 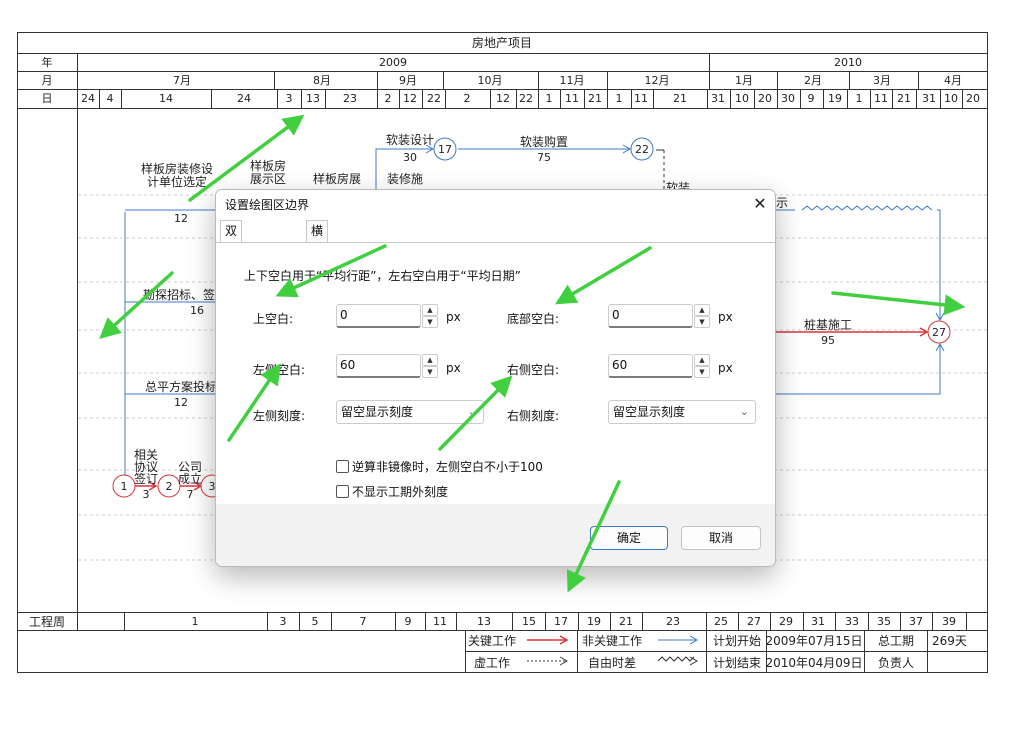 I want to click on week-label: 35, so click(x=884, y=621).